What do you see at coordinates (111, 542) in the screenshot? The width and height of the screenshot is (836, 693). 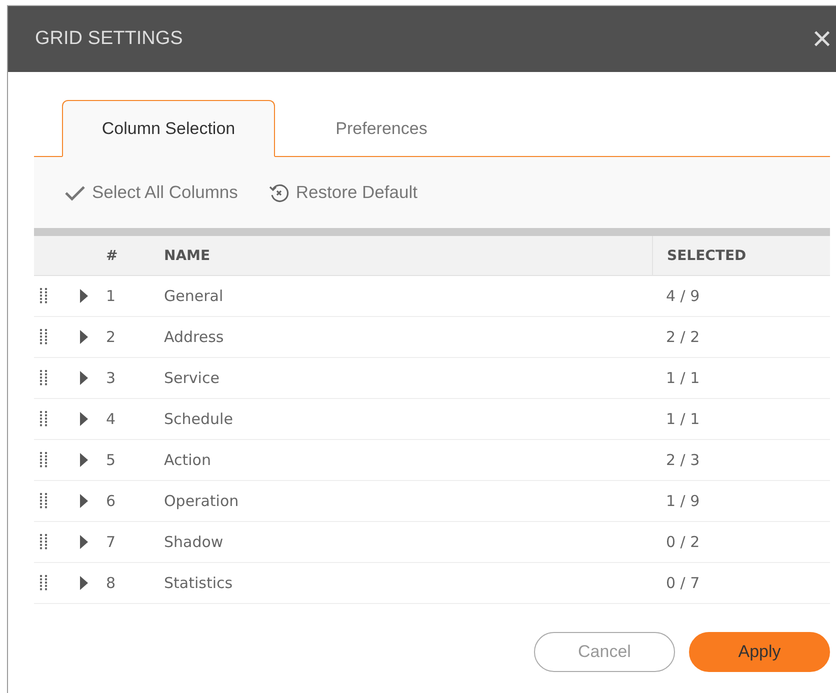 I see `table-cell-text: 7` at bounding box center [111, 542].